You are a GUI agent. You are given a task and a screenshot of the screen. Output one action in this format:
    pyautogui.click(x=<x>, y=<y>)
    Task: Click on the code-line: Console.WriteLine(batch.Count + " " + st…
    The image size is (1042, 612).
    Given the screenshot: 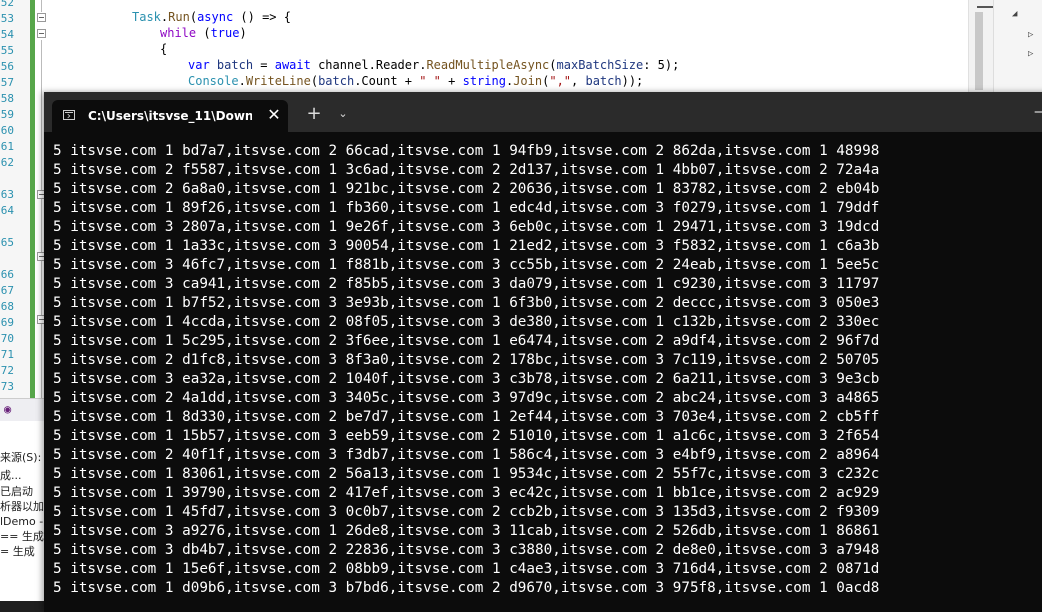 What is the action you would take?
    pyautogui.click(x=415, y=81)
    